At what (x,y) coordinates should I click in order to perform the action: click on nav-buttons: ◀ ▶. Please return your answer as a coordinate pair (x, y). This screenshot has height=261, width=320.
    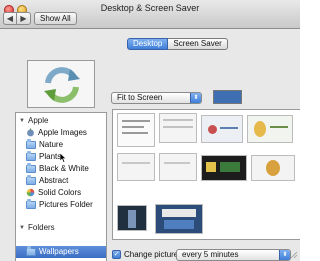
    Looking at the image, I should click on (17, 18).